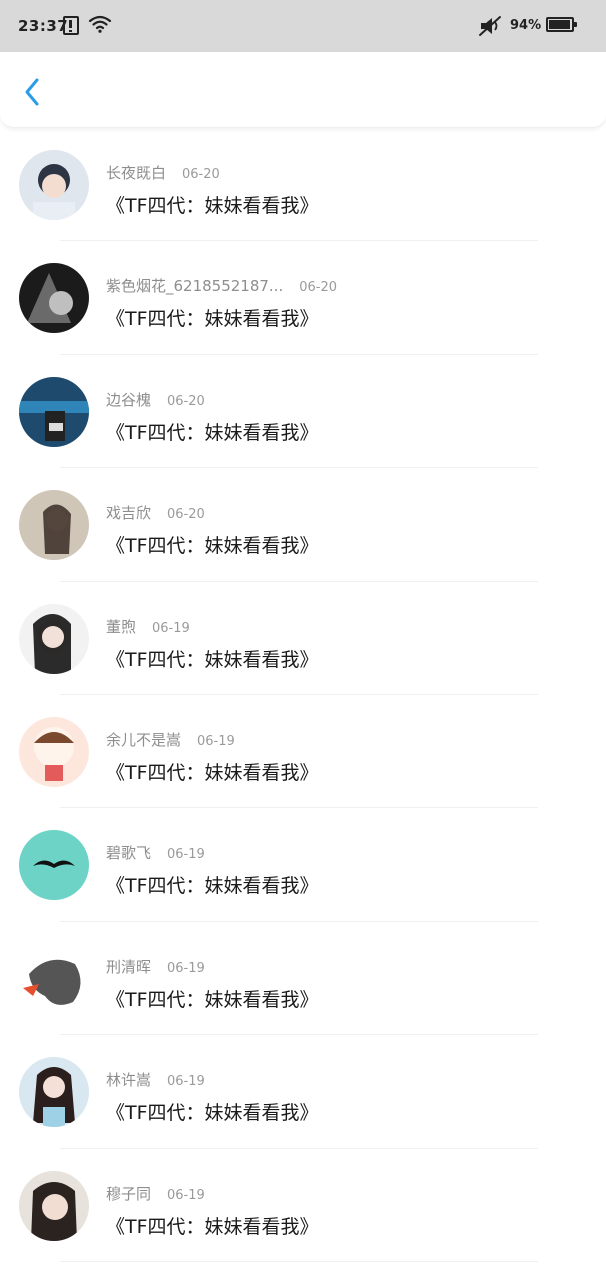 Image resolution: width=606 pixels, height=1280 pixels. Describe the element at coordinates (303, 865) in the screenshot. I see `list-item: 碧歌飞 06-19 《TF四代：妹妹看看我》` at that location.